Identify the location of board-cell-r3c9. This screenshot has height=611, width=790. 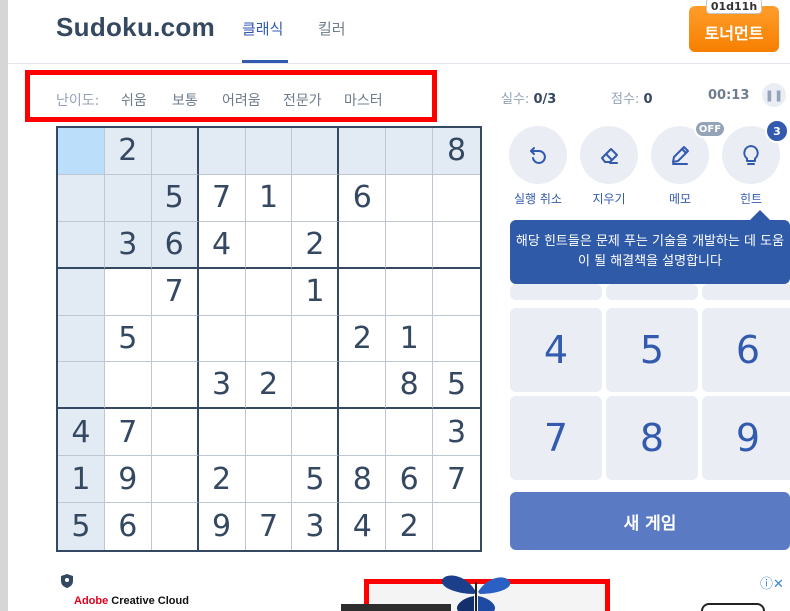
(456, 245).